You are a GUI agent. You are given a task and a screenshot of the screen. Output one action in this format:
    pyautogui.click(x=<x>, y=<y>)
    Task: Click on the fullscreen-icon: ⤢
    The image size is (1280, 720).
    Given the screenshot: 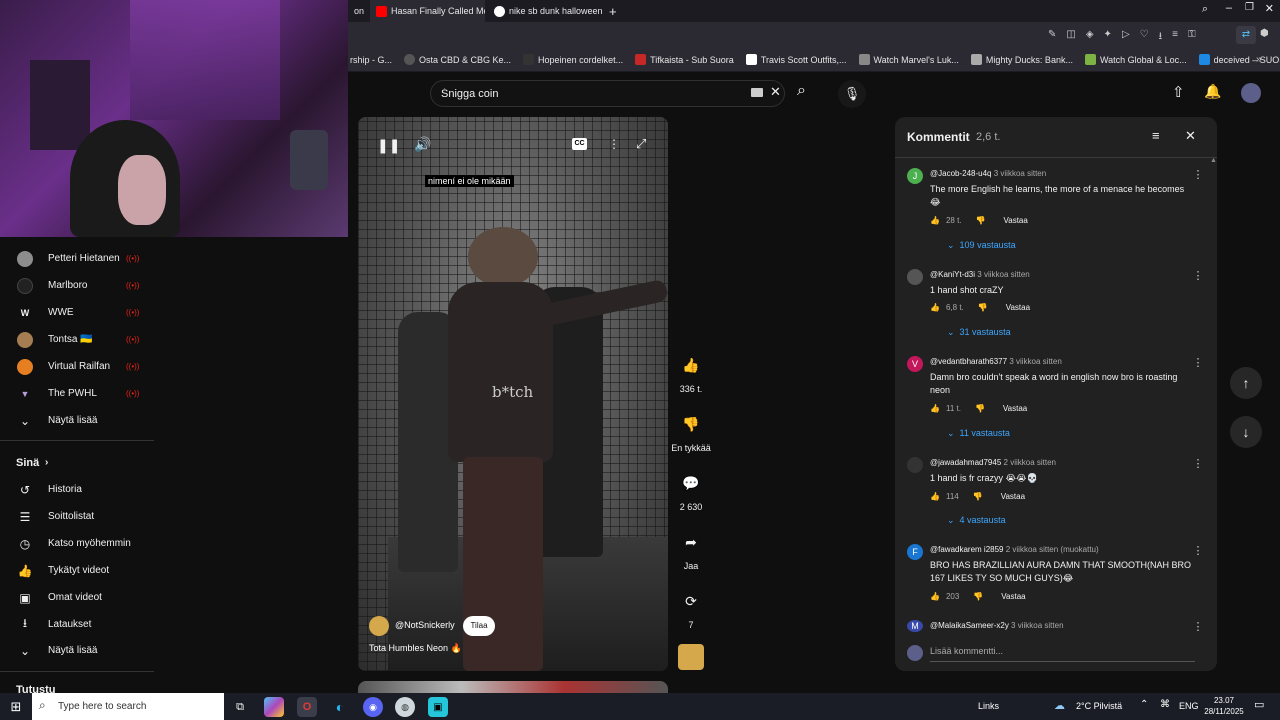 What is the action you would take?
    pyautogui.click(x=641, y=144)
    